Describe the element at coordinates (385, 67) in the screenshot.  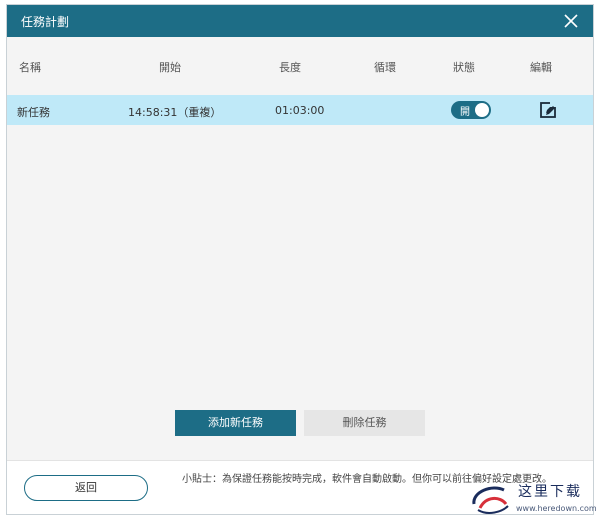
I see `column-header-cycle: 循環` at that location.